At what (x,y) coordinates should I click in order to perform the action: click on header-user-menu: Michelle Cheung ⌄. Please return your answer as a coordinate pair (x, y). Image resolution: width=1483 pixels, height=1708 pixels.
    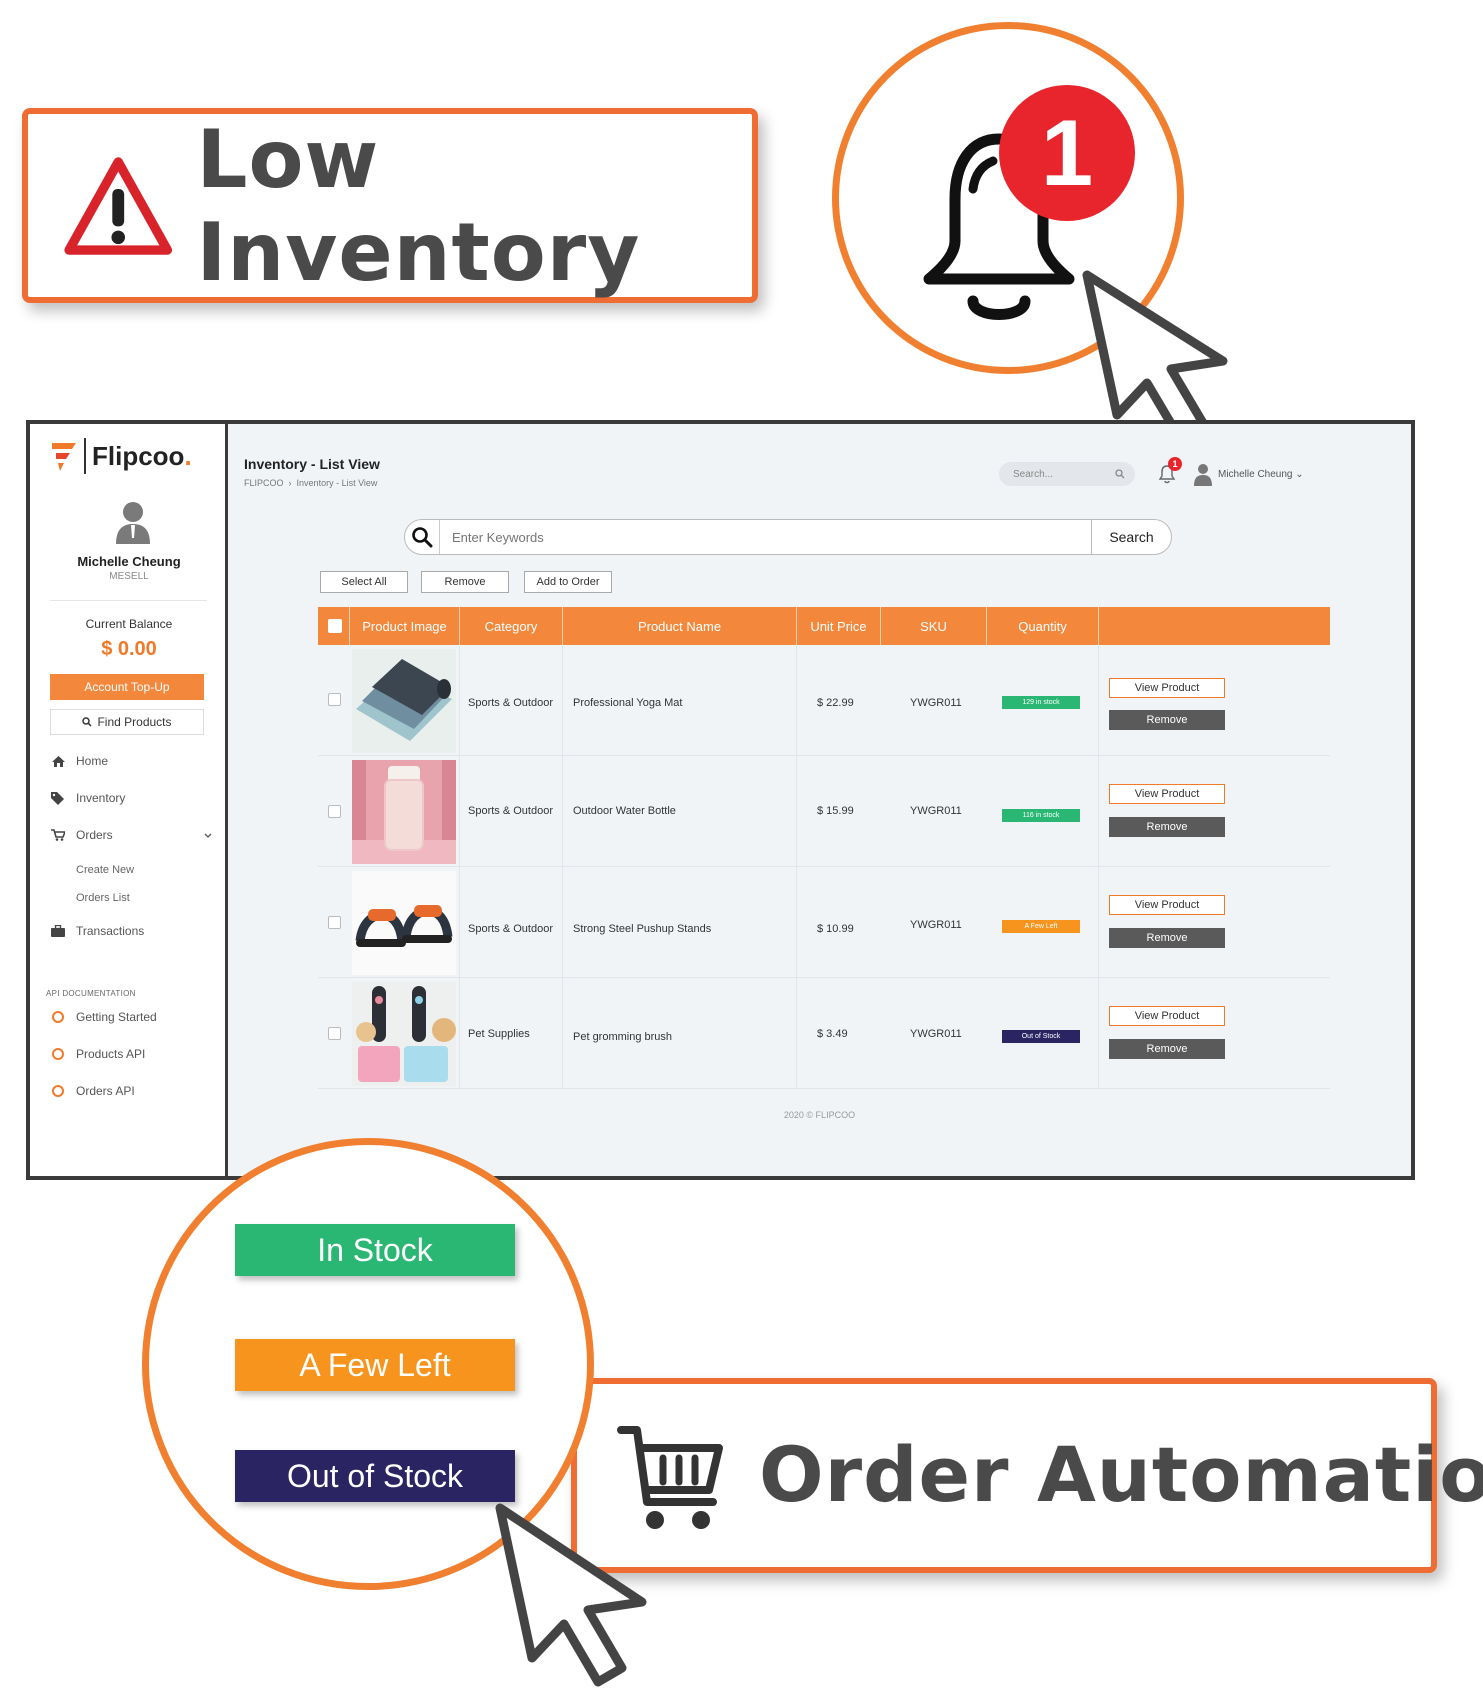
    Looking at the image, I should click on (1261, 474).